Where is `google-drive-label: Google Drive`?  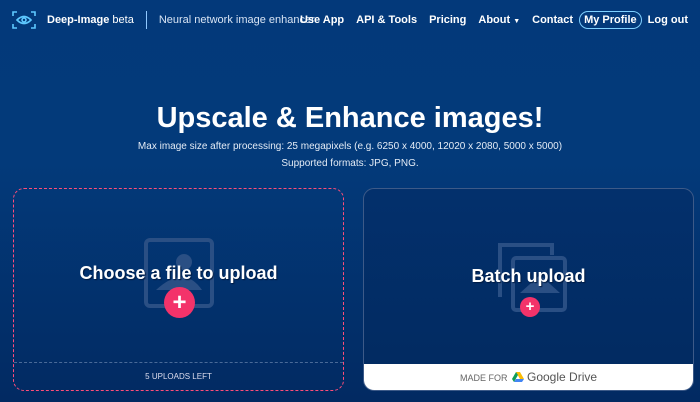
google-drive-label: Google Drive is located at coordinates (562, 377).